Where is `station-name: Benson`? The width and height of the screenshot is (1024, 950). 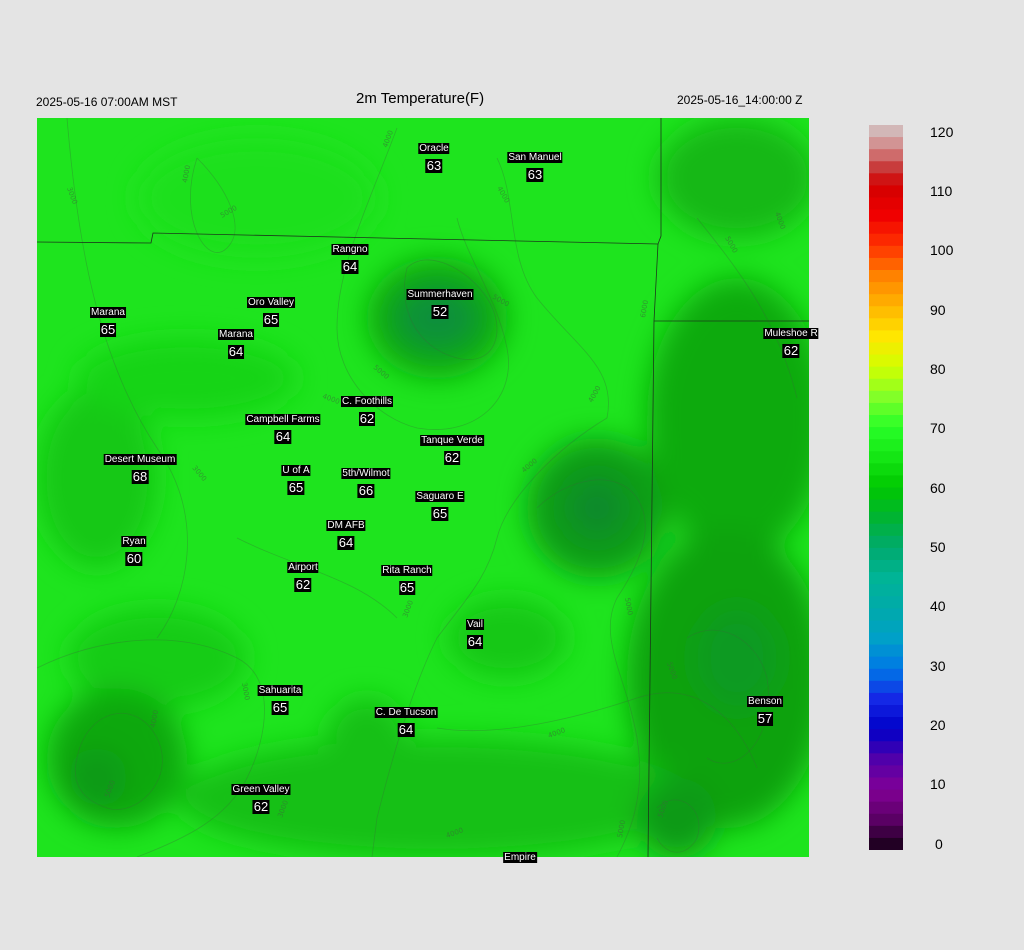
station-name: Benson is located at coordinates (765, 701).